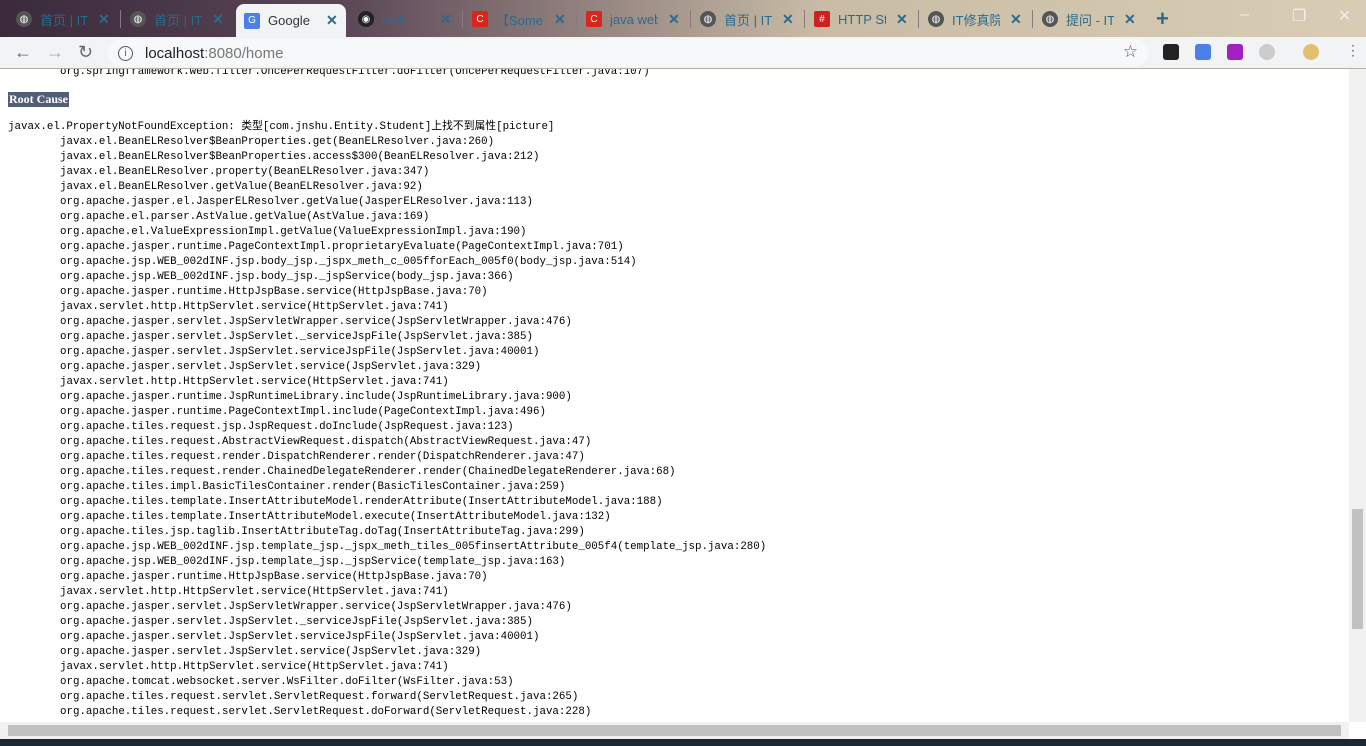 This screenshot has height=746, width=1366. Describe the element at coordinates (244, 53) in the screenshot. I see `url-path: :8080/home` at that location.